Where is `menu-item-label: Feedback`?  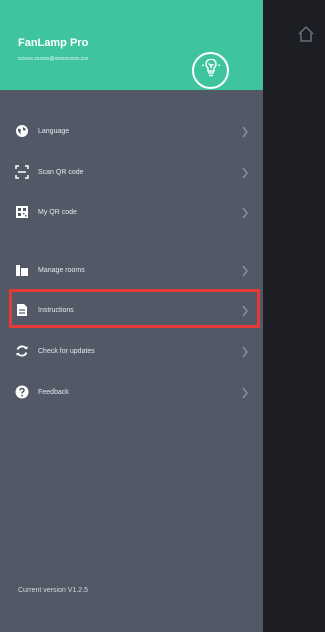 menu-item-label: Feedback is located at coordinates (53, 392).